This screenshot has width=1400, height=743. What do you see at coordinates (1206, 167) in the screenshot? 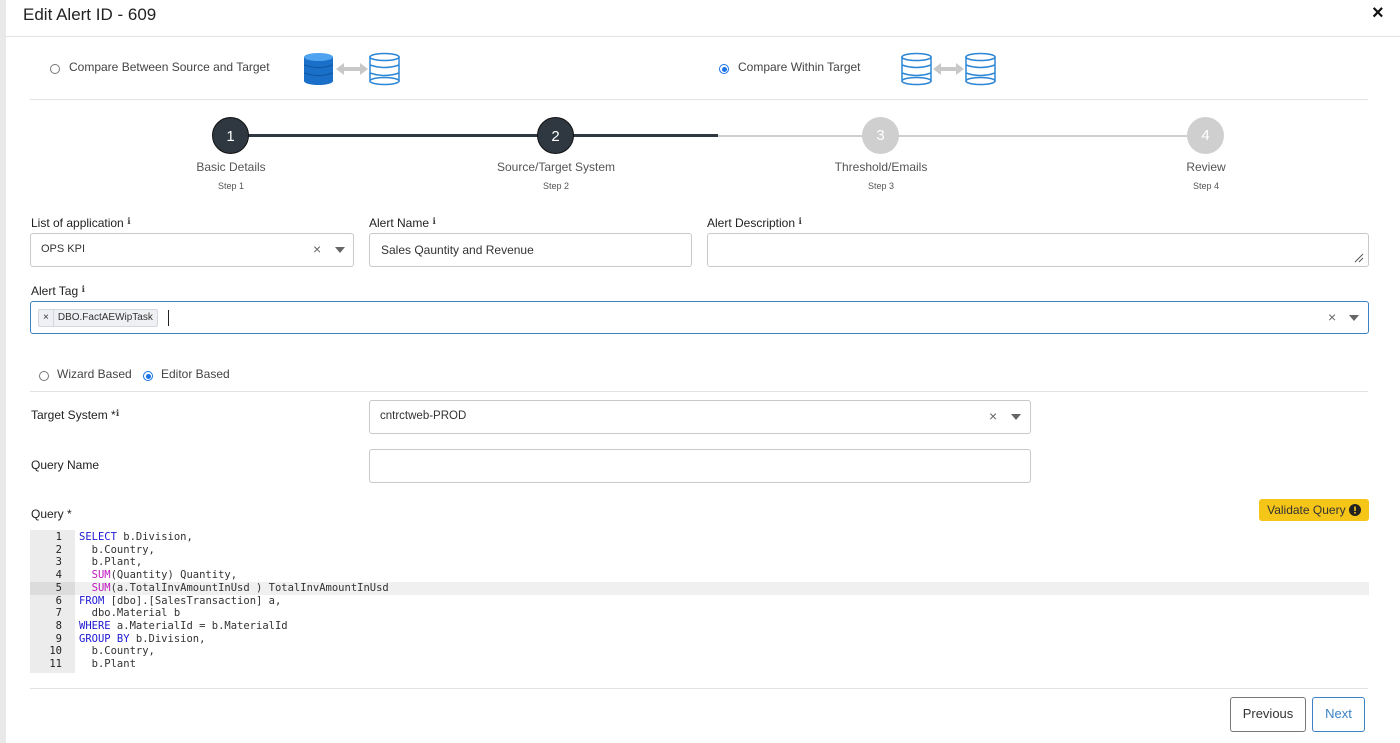
I see `step-4-name: Review` at bounding box center [1206, 167].